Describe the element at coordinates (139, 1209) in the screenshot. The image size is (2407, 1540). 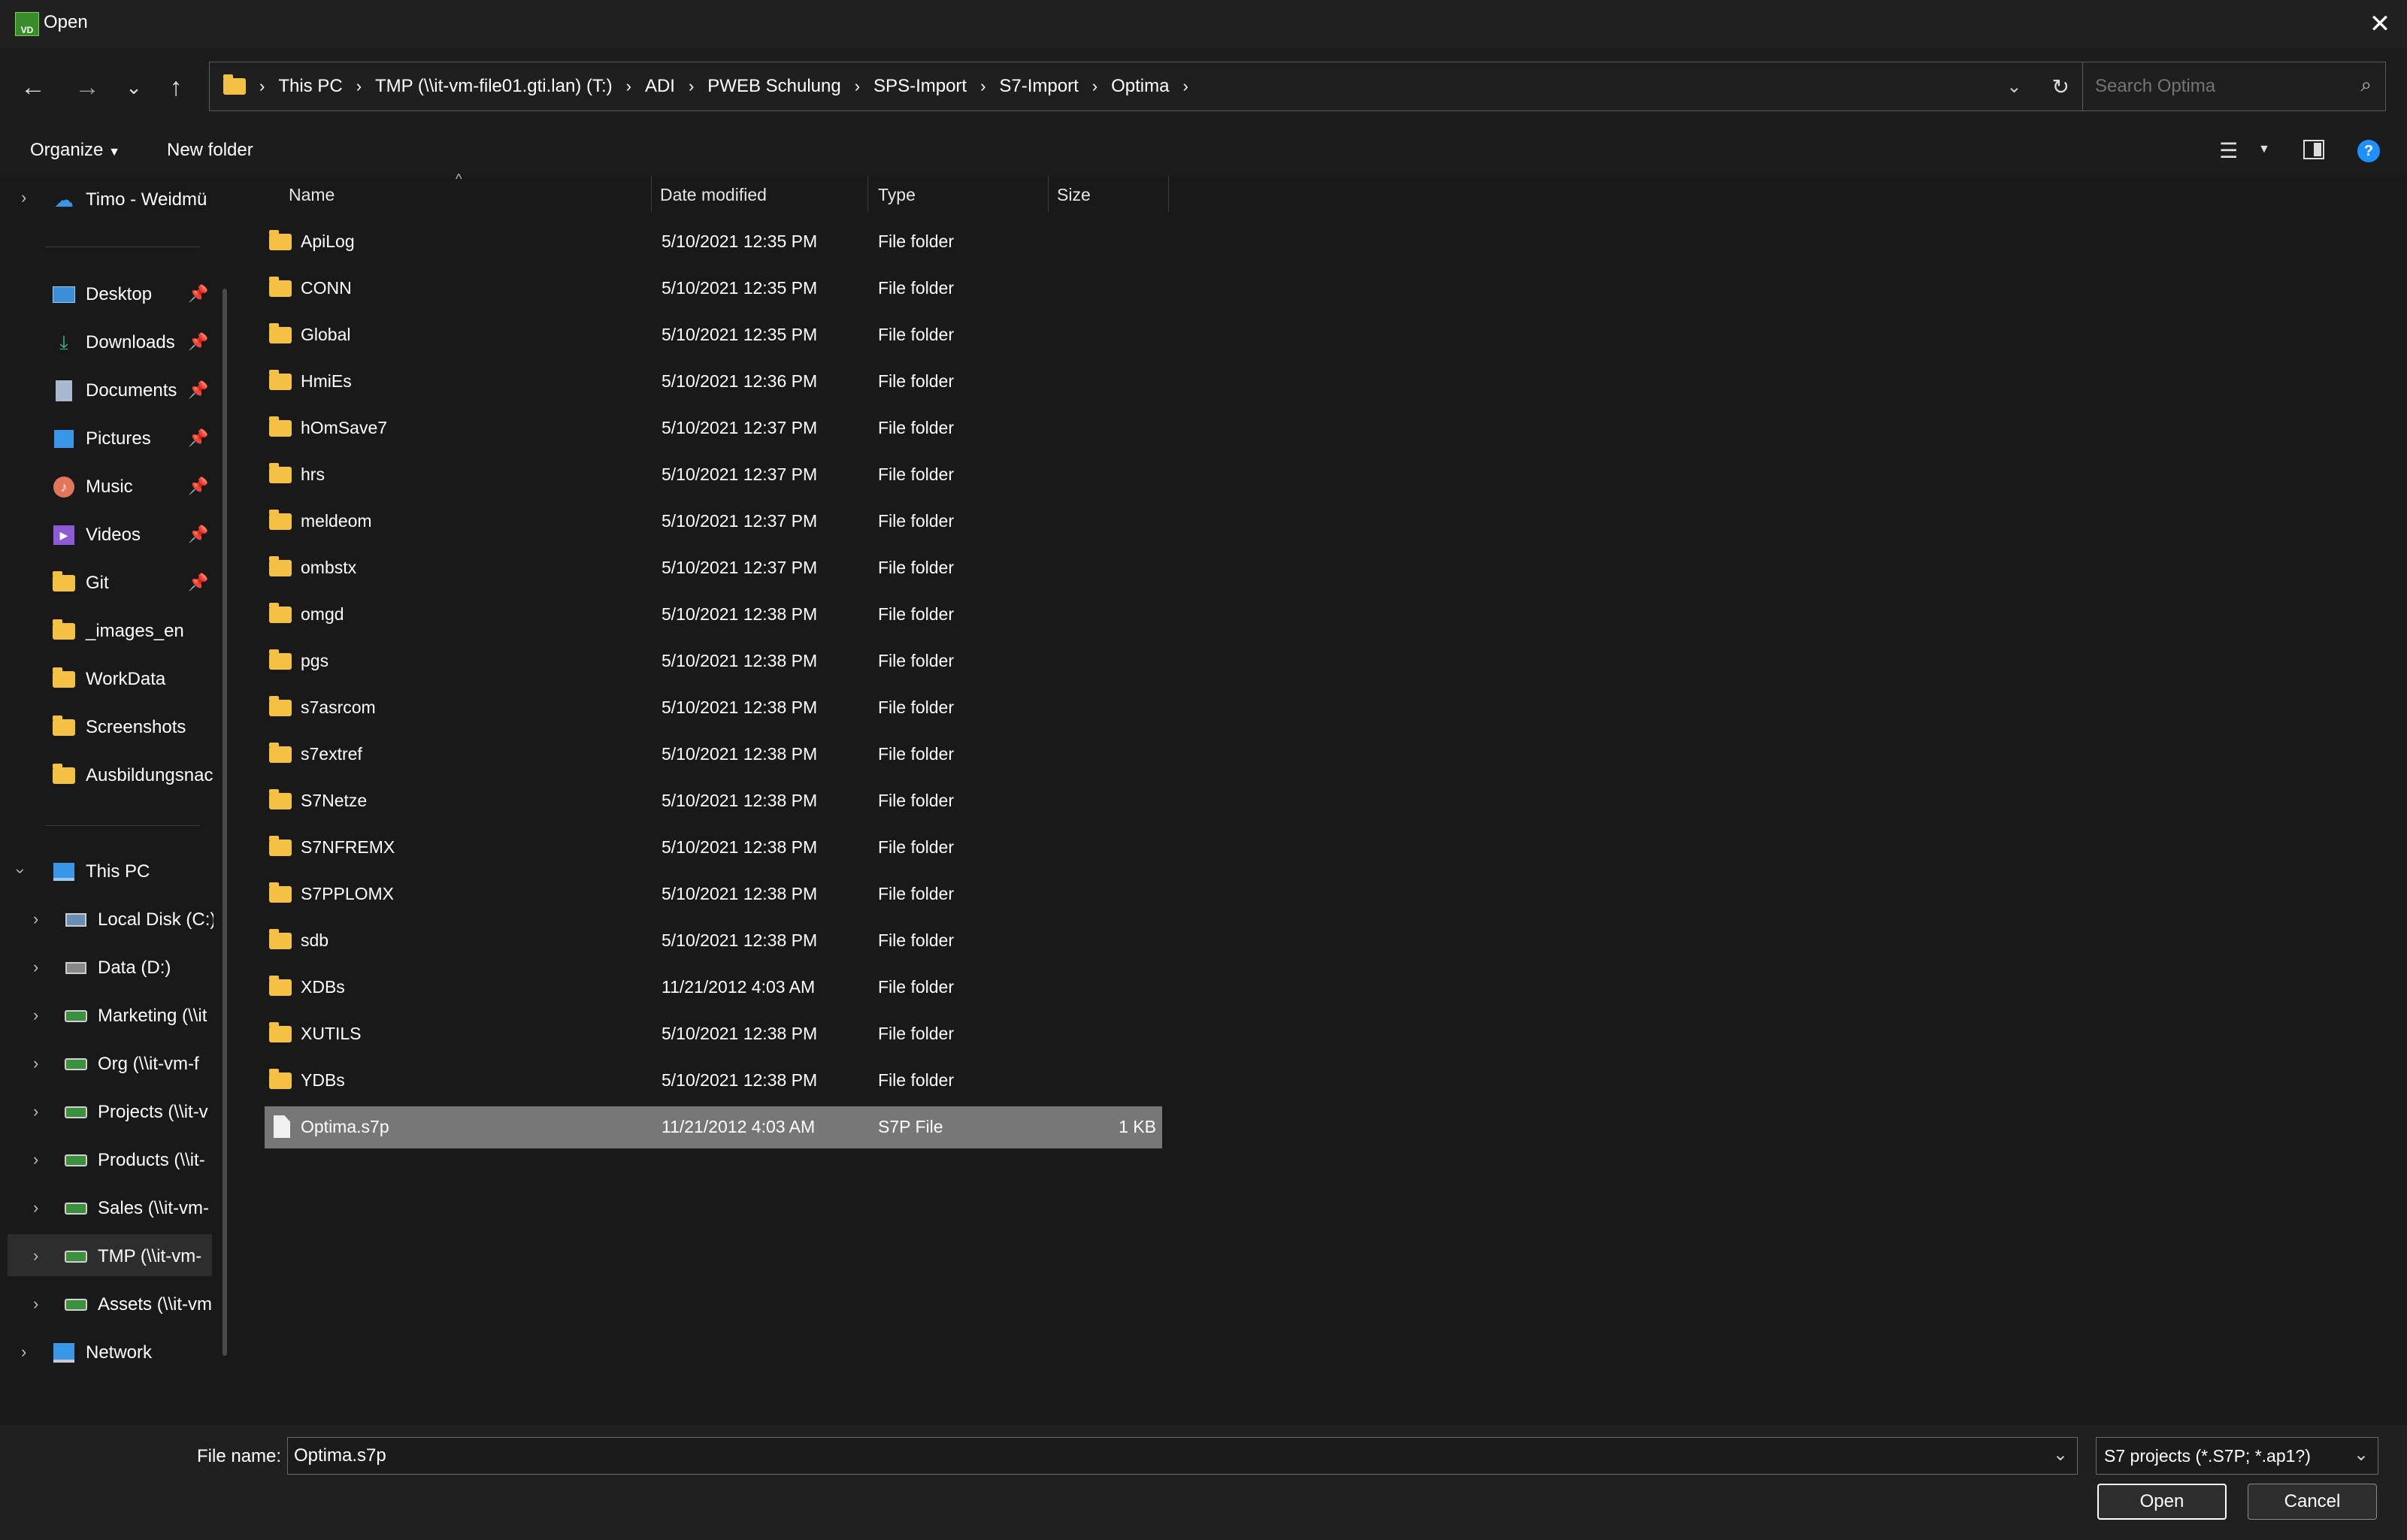
I see `sidebar-item-sales: Sales (\\it-vm-` at that location.